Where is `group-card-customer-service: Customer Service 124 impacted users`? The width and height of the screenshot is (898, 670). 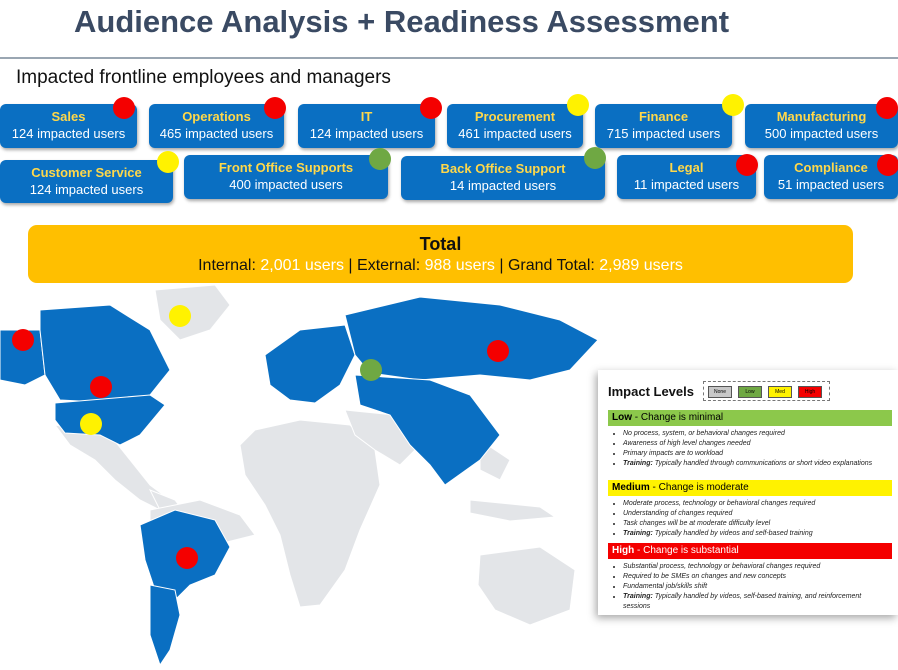
group-card-customer-service: Customer Service 124 impacted users is located at coordinates (86, 181).